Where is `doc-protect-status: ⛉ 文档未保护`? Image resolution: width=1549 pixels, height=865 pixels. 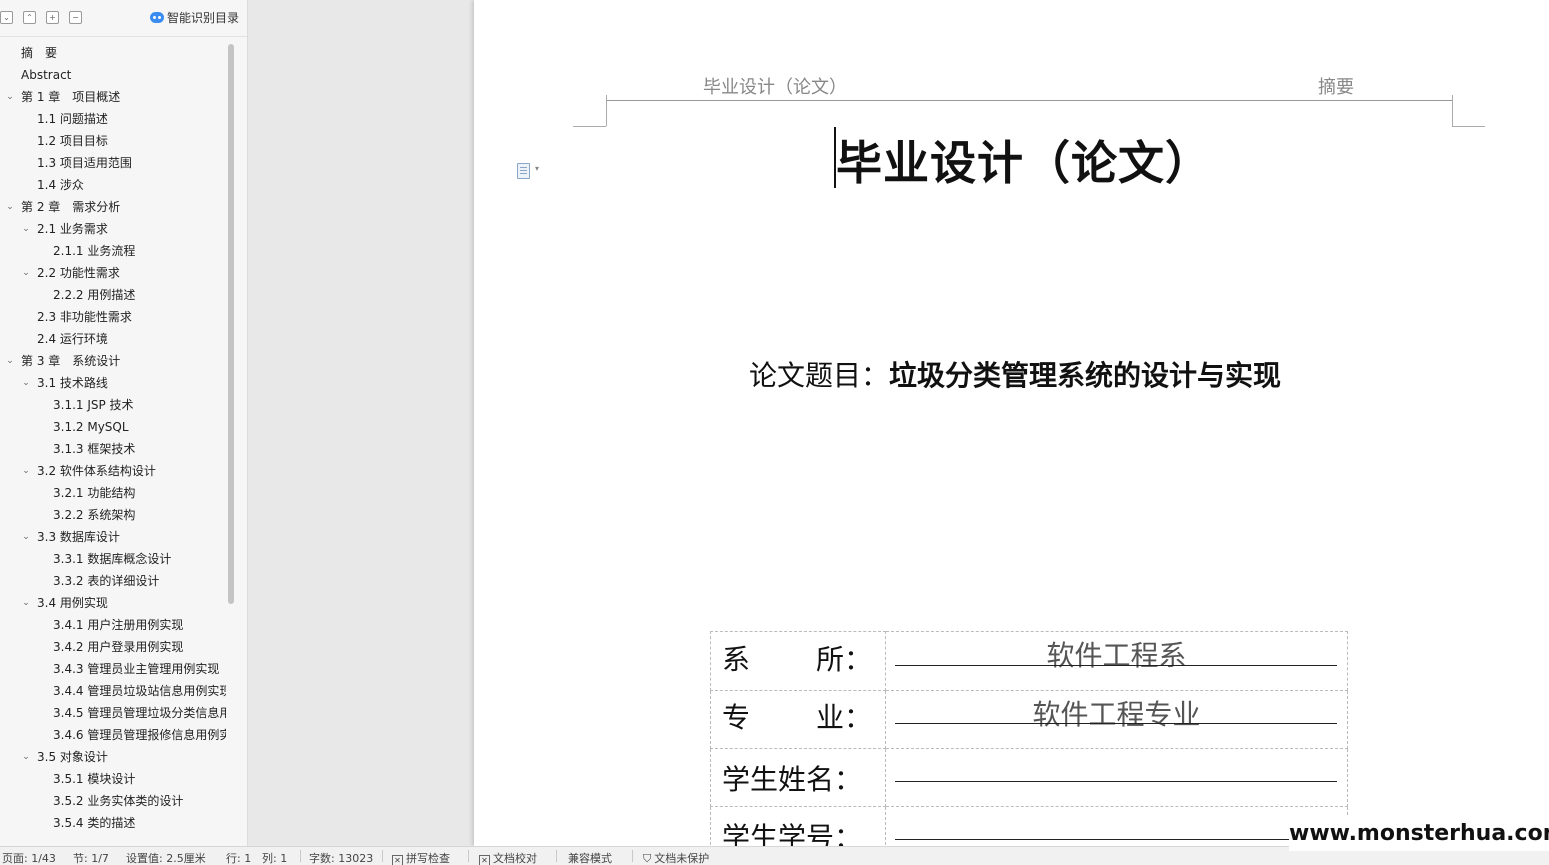 doc-protect-status: ⛉ 文档未保护 is located at coordinates (676, 857).